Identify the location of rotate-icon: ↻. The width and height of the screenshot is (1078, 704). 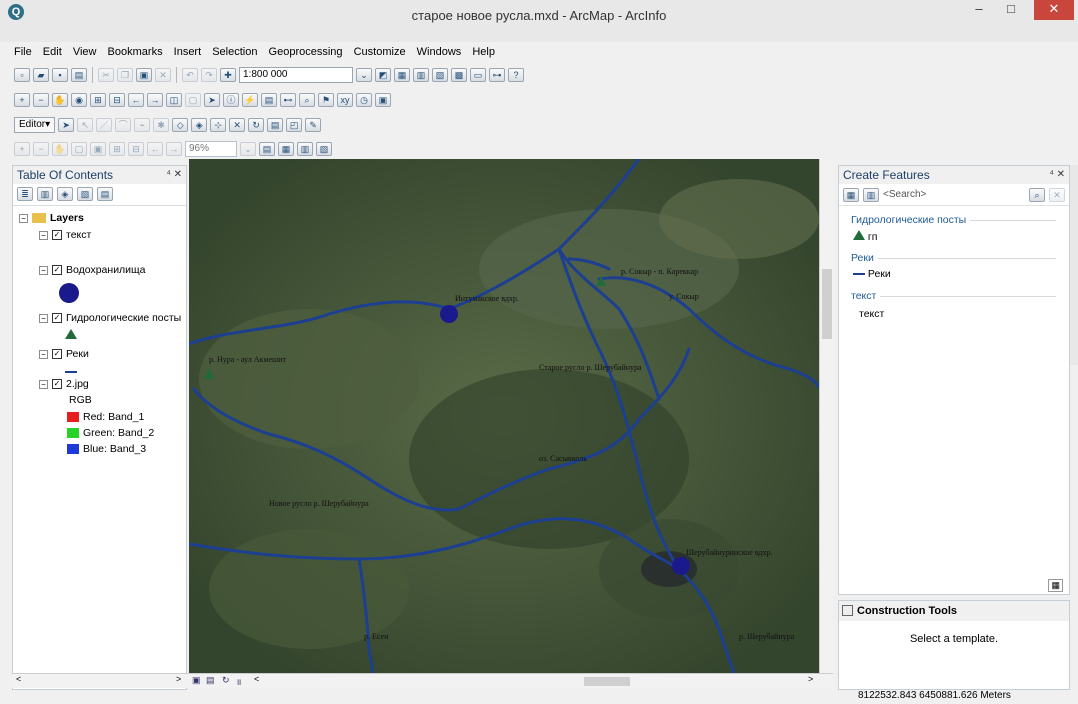
(256, 125).